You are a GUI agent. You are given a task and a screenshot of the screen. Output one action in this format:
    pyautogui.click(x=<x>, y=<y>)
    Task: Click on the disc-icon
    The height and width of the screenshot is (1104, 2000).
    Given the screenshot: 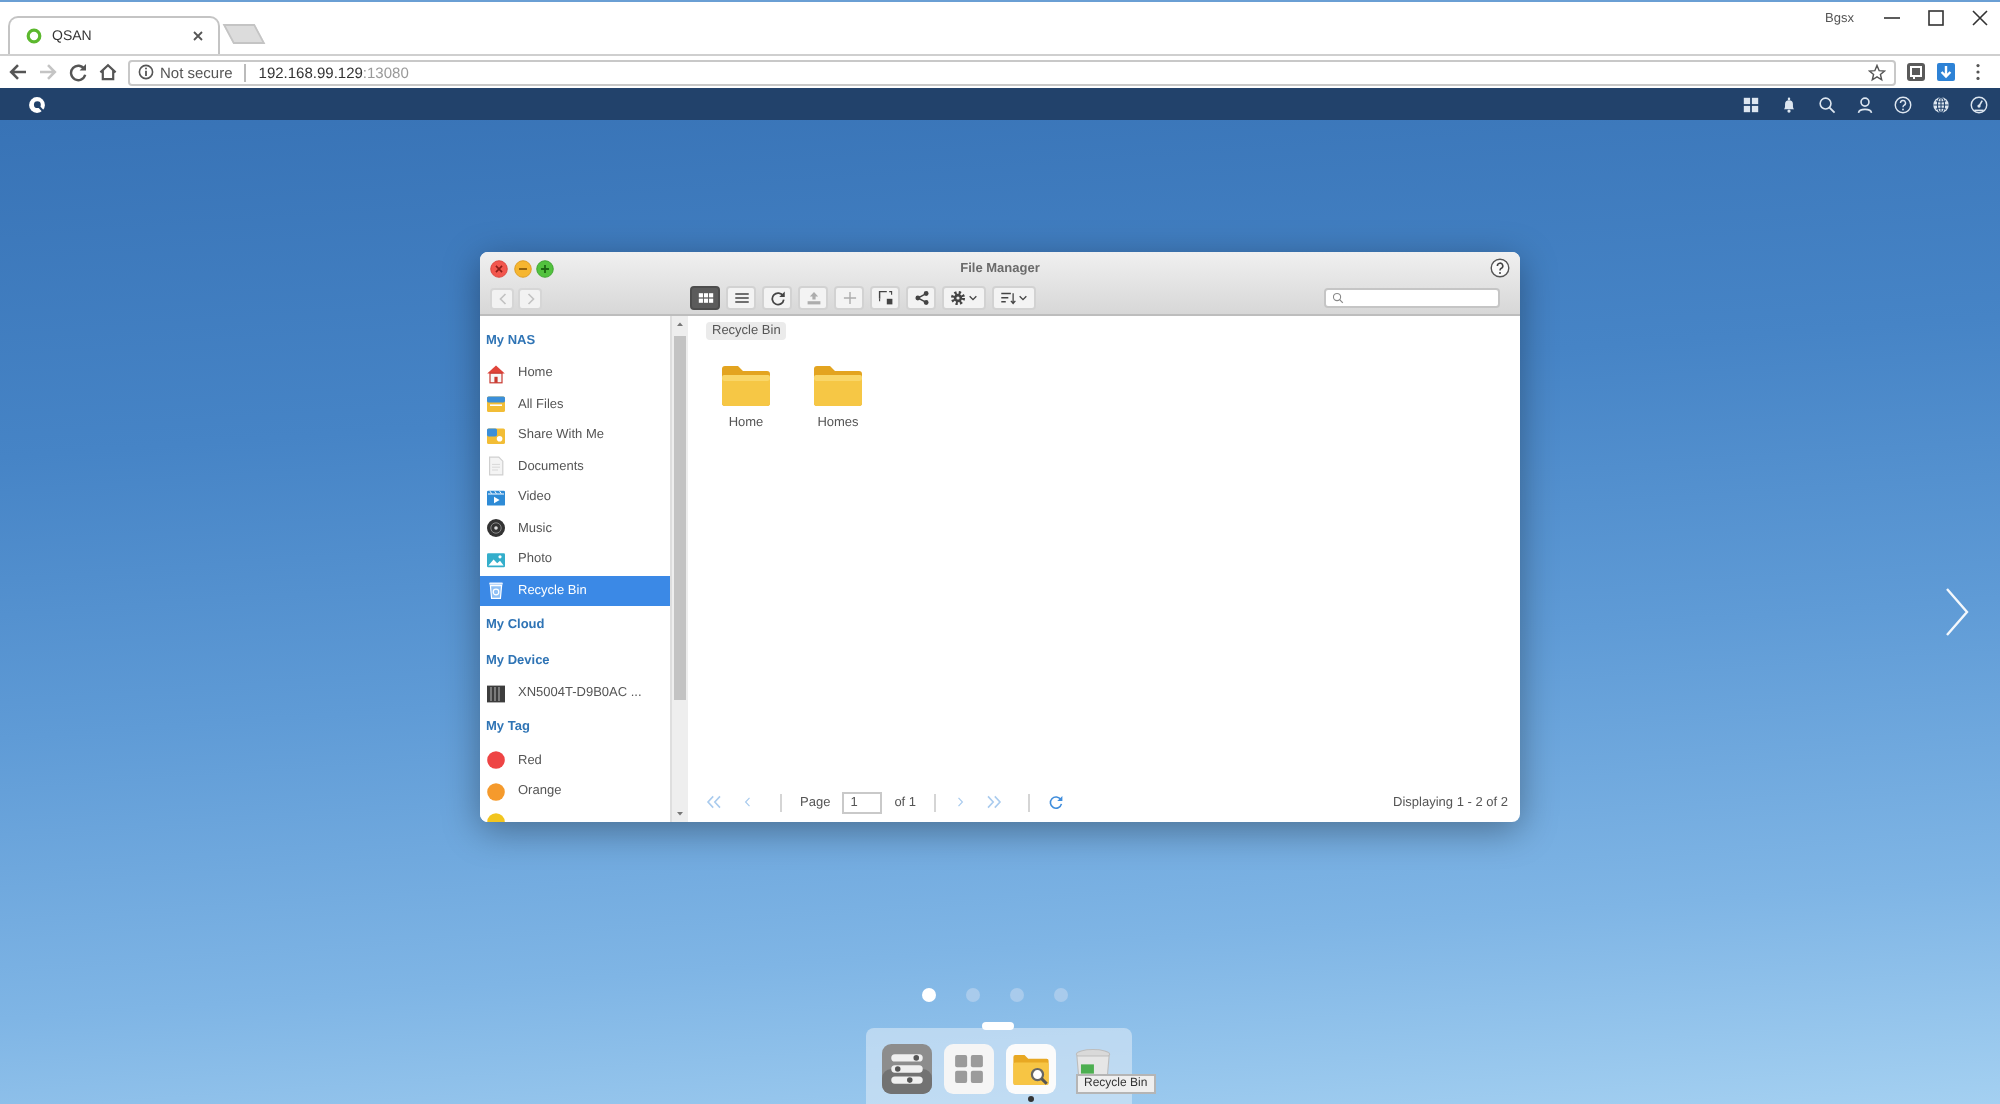 What is the action you would take?
    pyautogui.click(x=496, y=528)
    